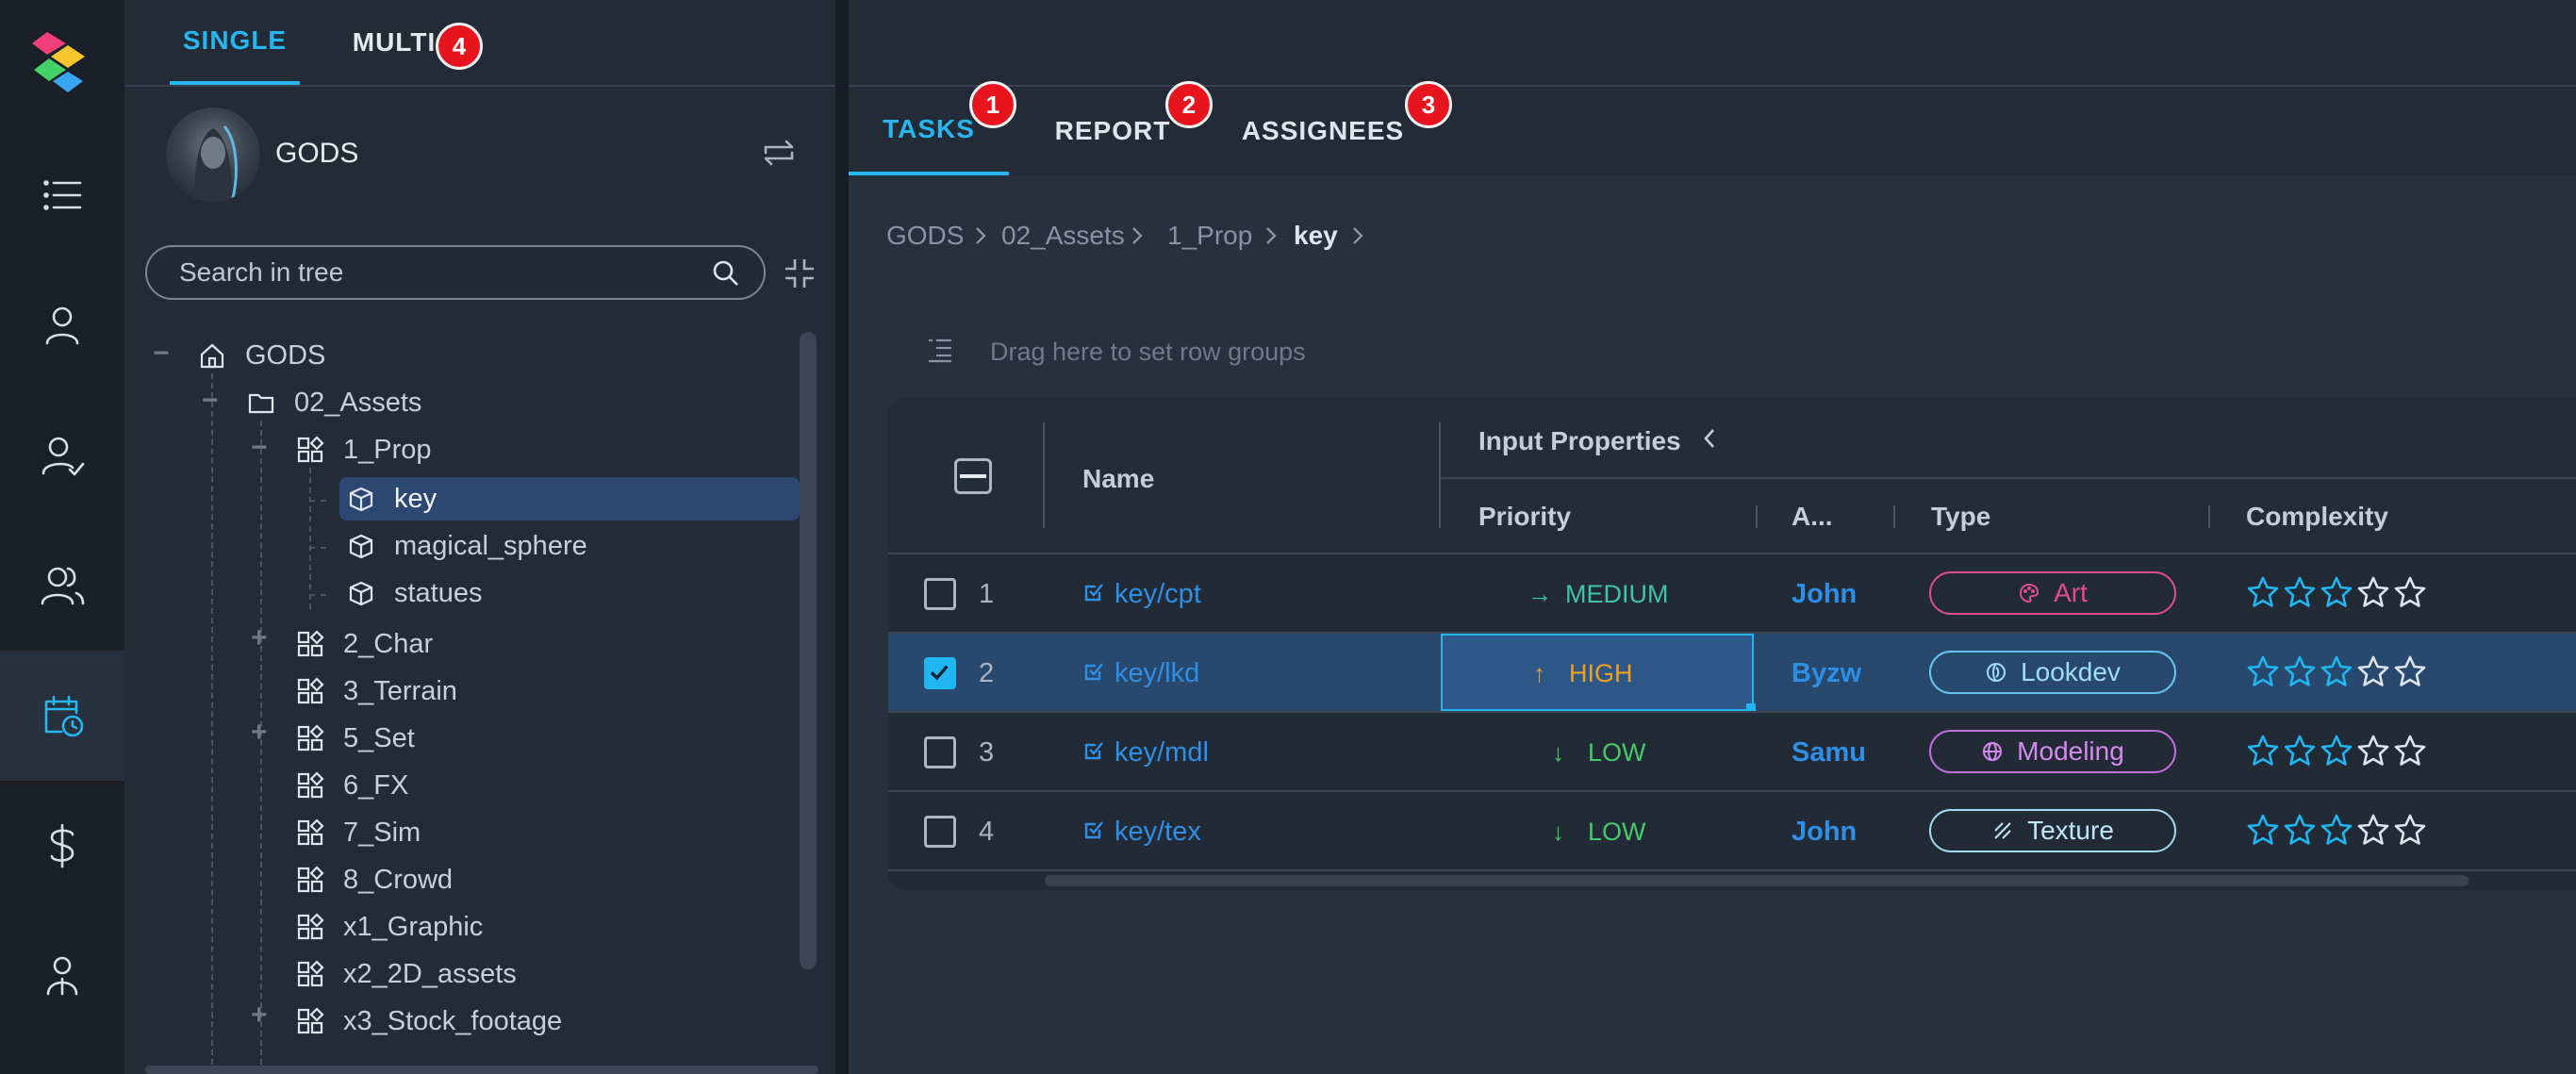 Image resolution: width=2576 pixels, height=1074 pixels. I want to click on tab-multi: MULTI, so click(394, 42).